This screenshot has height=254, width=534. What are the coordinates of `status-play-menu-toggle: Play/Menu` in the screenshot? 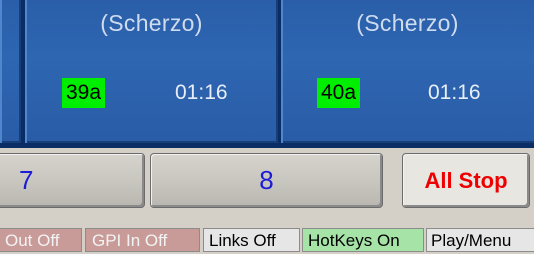 It's located at (480, 240).